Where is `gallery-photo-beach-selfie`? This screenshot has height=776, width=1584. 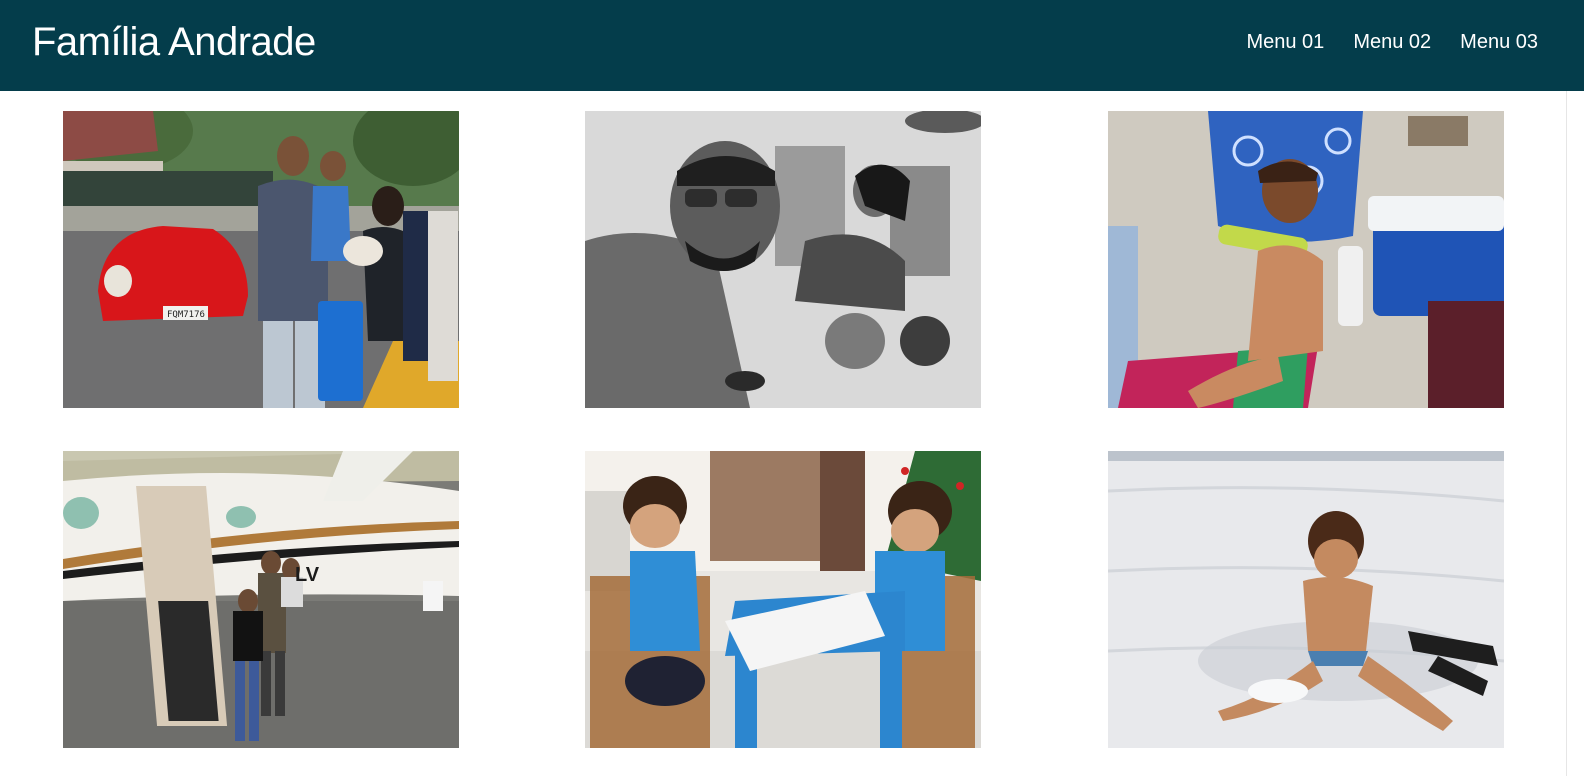
gallery-photo-beach-selfie is located at coordinates (783, 259).